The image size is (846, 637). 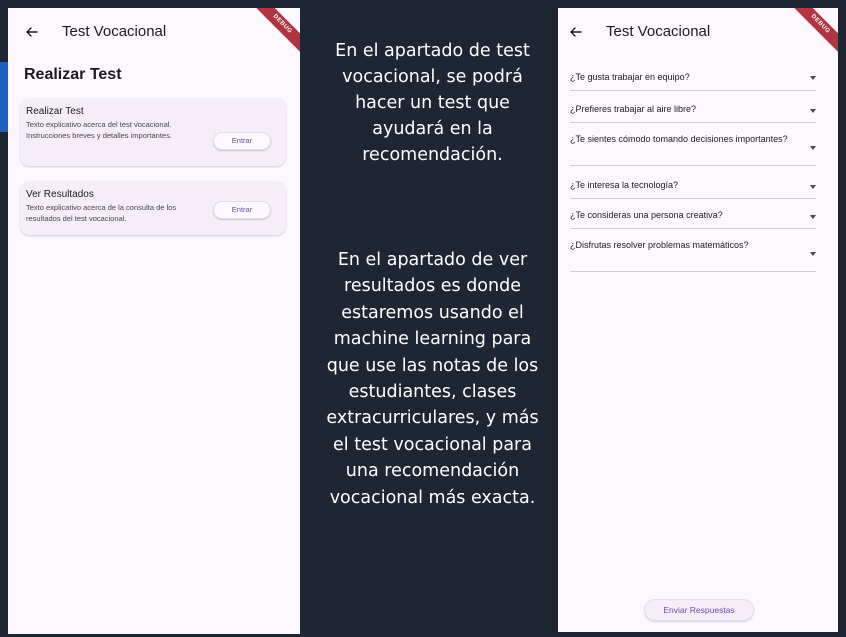 What do you see at coordinates (4, 97) in the screenshot?
I see `window-edge-accent` at bounding box center [4, 97].